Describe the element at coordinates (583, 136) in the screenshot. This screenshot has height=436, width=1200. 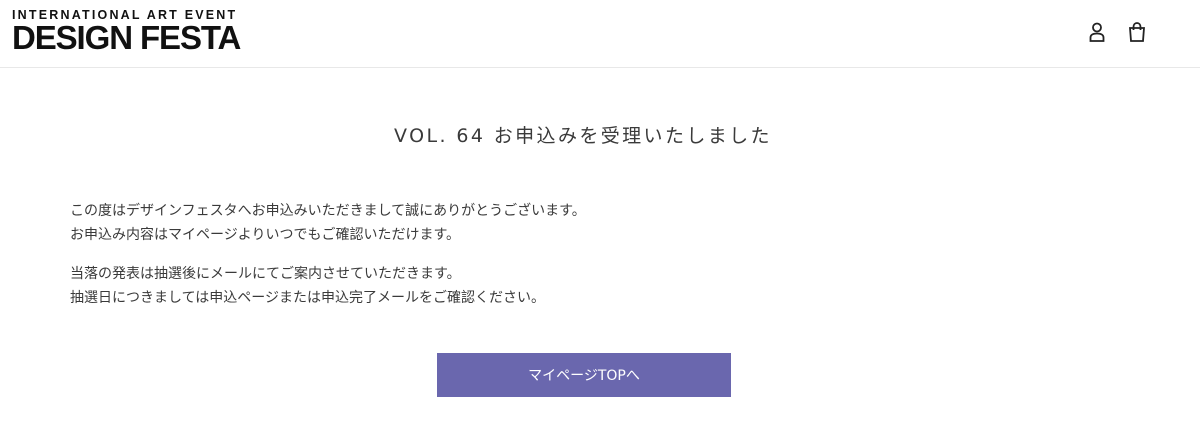
I see `page-title: VOL. 64 お申込みを受理いたしました` at that location.